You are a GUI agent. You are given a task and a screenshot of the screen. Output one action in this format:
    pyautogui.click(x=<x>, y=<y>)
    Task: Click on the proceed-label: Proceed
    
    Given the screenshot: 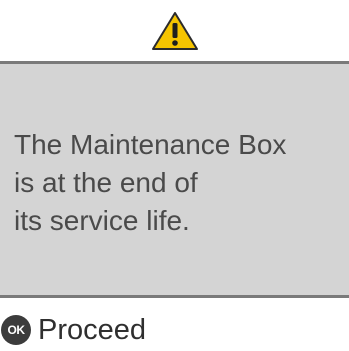 What is the action you would take?
    pyautogui.click(x=92, y=330)
    